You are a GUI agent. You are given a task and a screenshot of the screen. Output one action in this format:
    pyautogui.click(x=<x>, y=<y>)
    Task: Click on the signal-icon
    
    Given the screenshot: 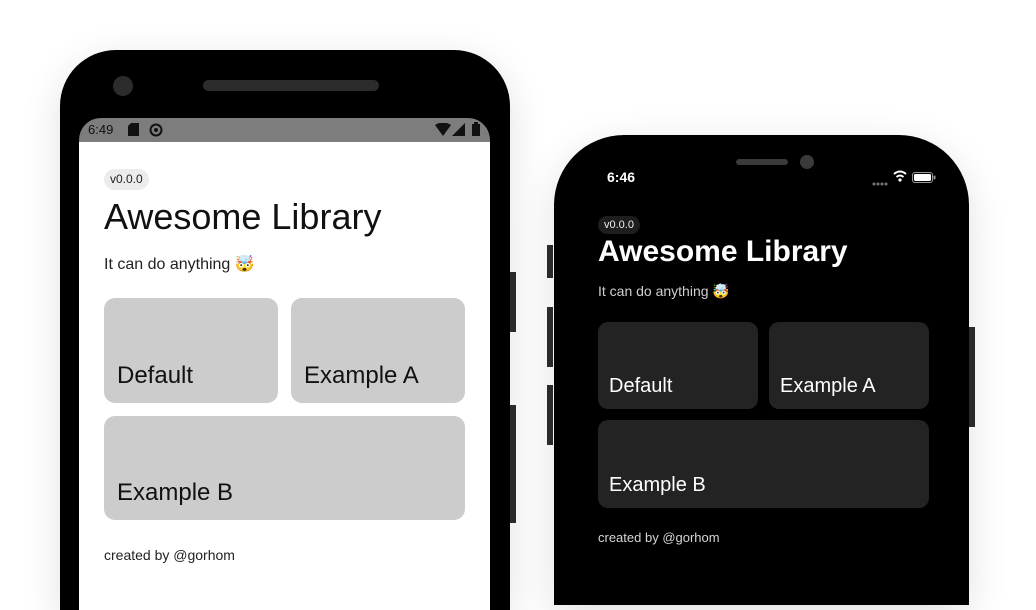 What is the action you would take?
    pyautogui.click(x=458, y=131)
    